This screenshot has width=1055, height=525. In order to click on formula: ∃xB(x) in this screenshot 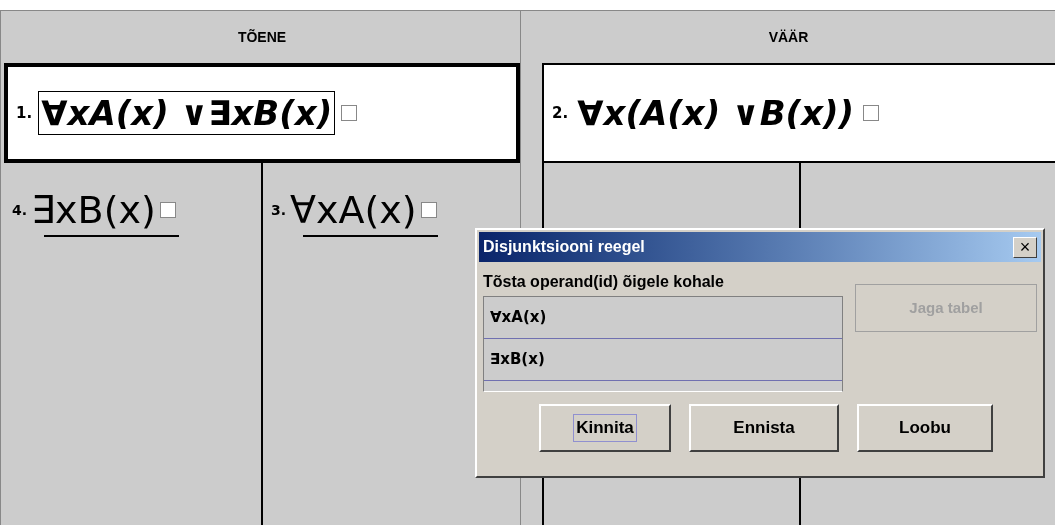, I will do `click(93, 210)`.